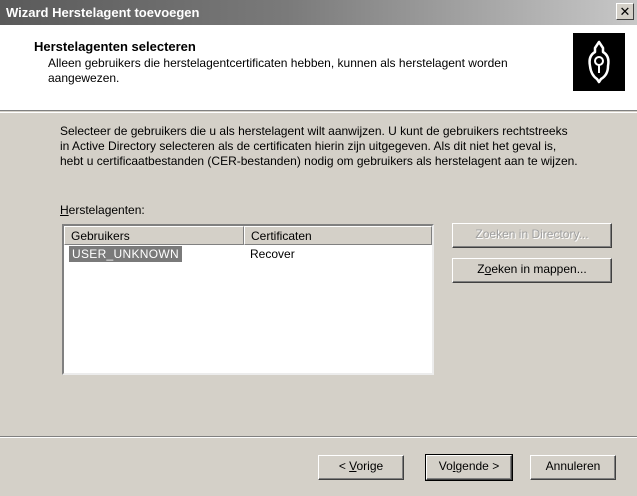  Describe the element at coordinates (318, 12) in the screenshot. I see `title-bar: Wizard Herstelagent toevoegen ✕` at that location.